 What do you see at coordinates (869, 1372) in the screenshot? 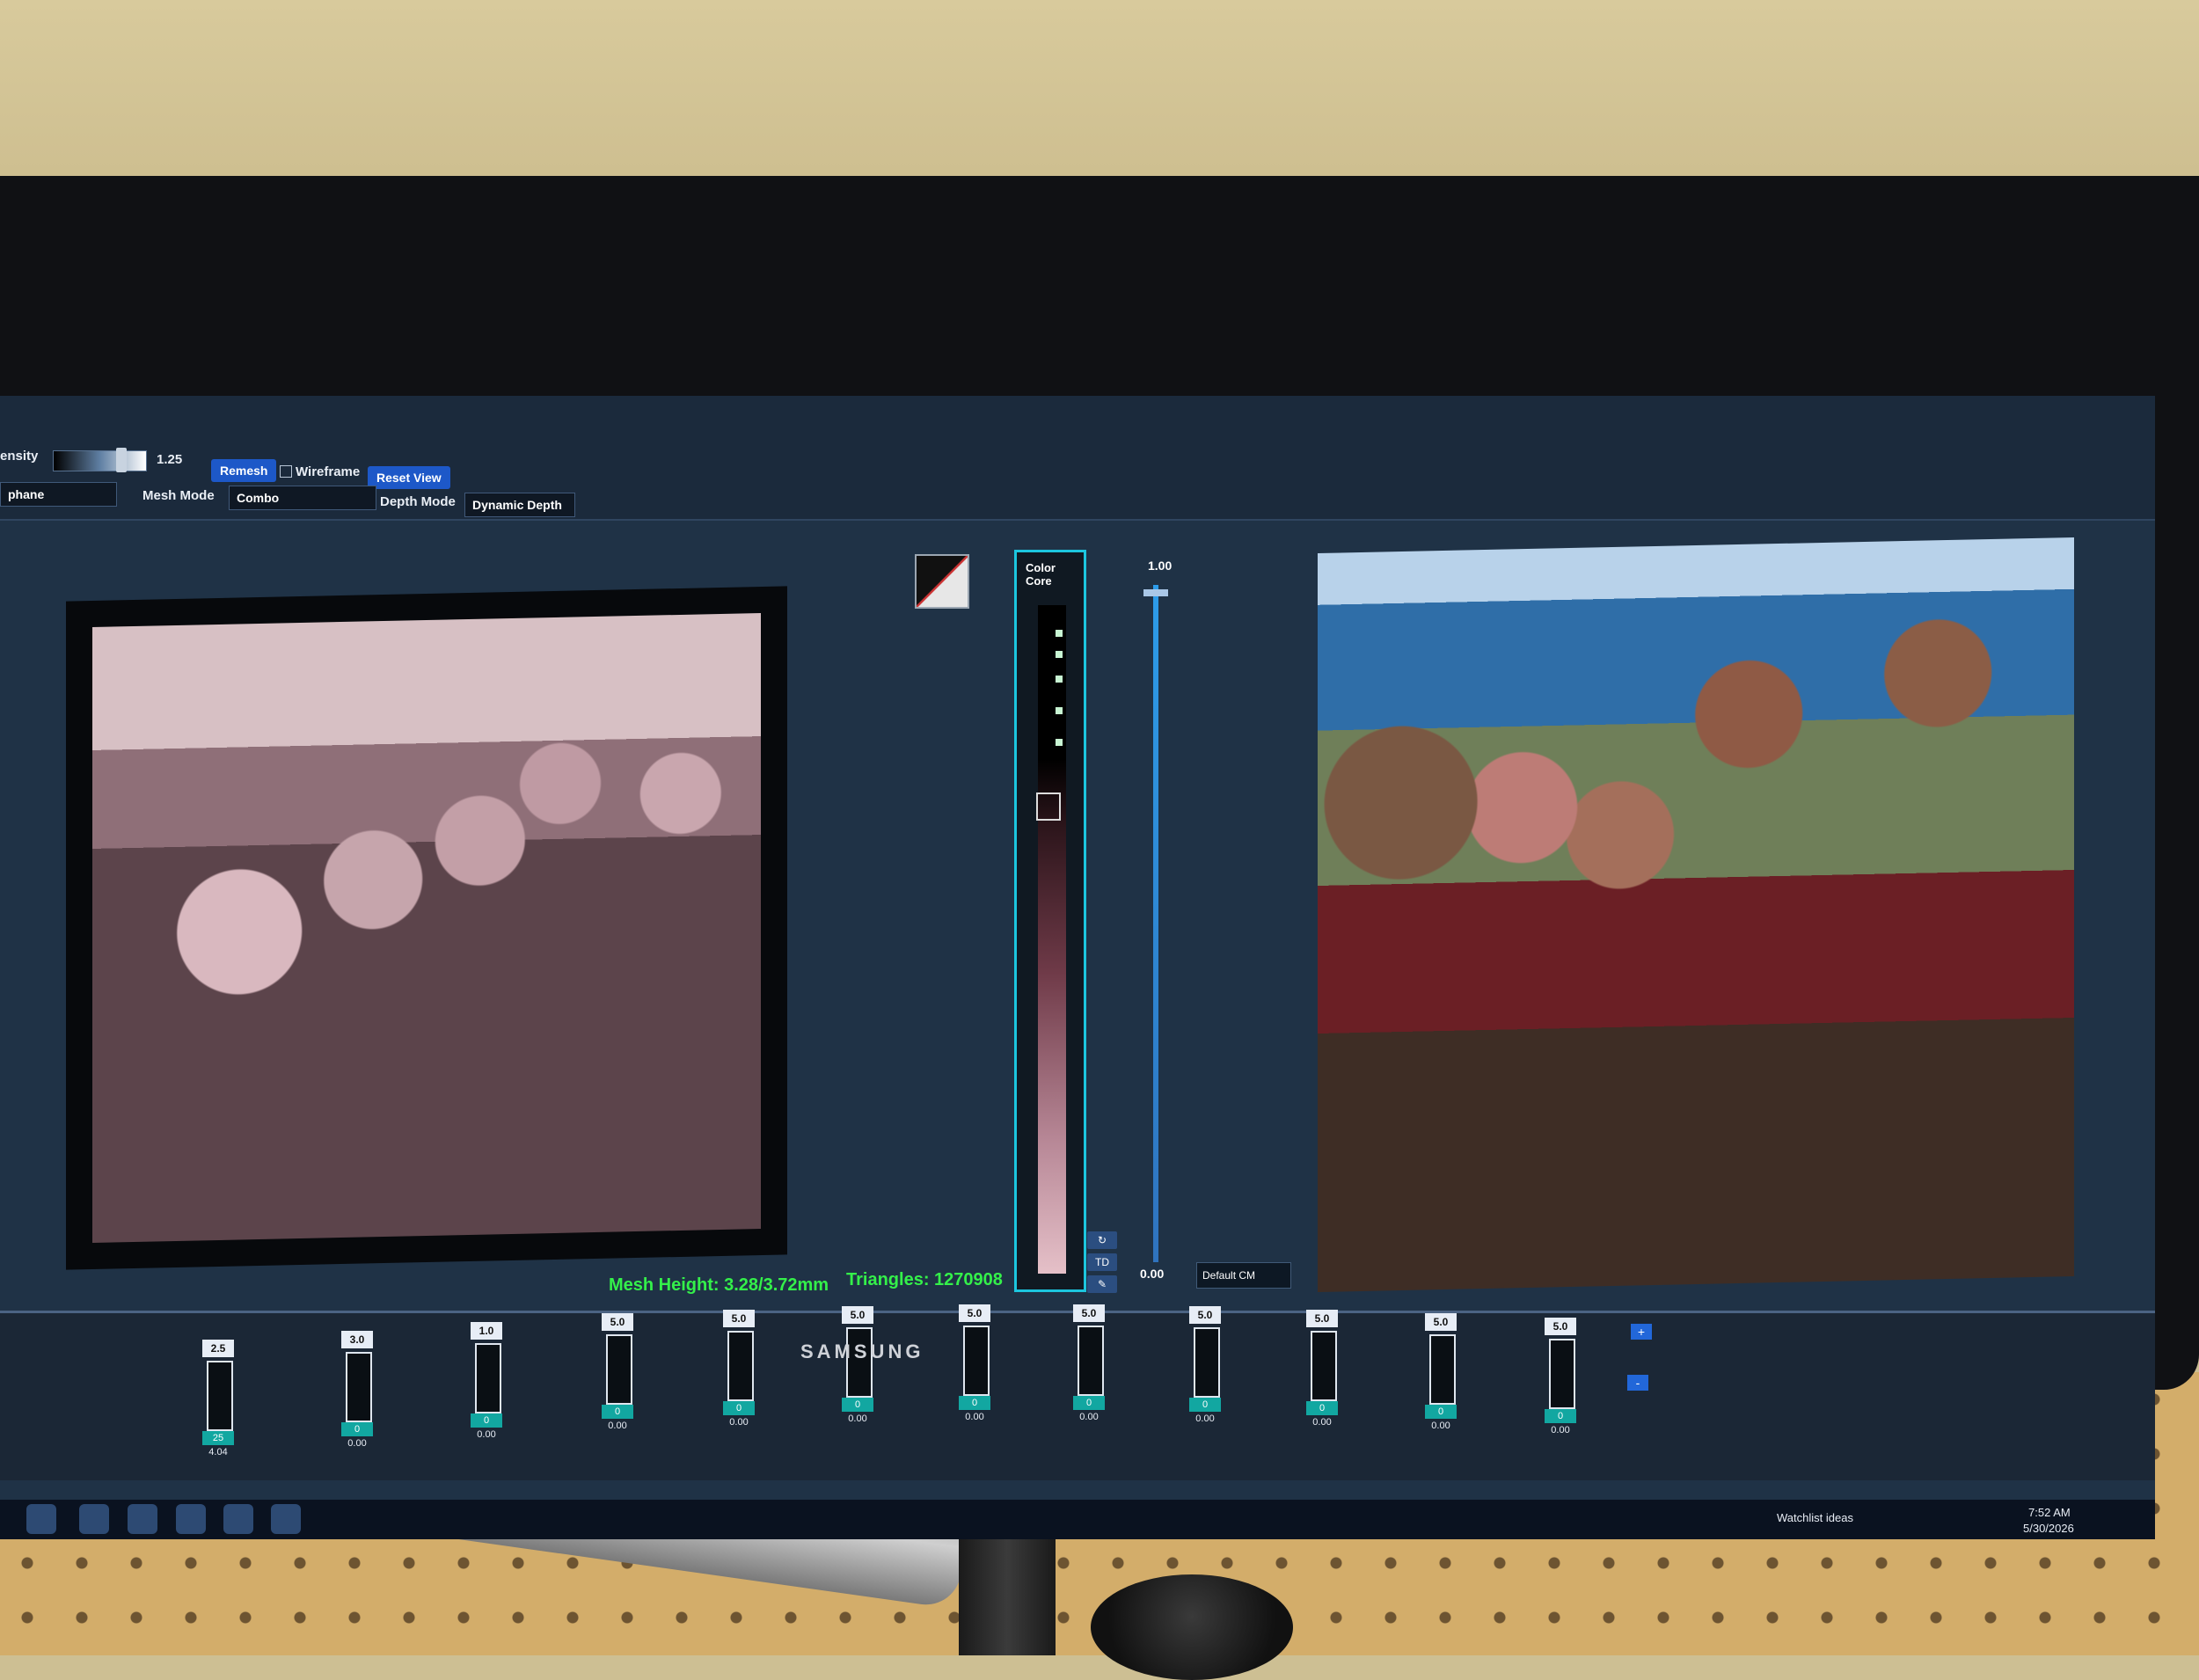
I see `channel-6: 5.0 0 0.00` at bounding box center [869, 1372].